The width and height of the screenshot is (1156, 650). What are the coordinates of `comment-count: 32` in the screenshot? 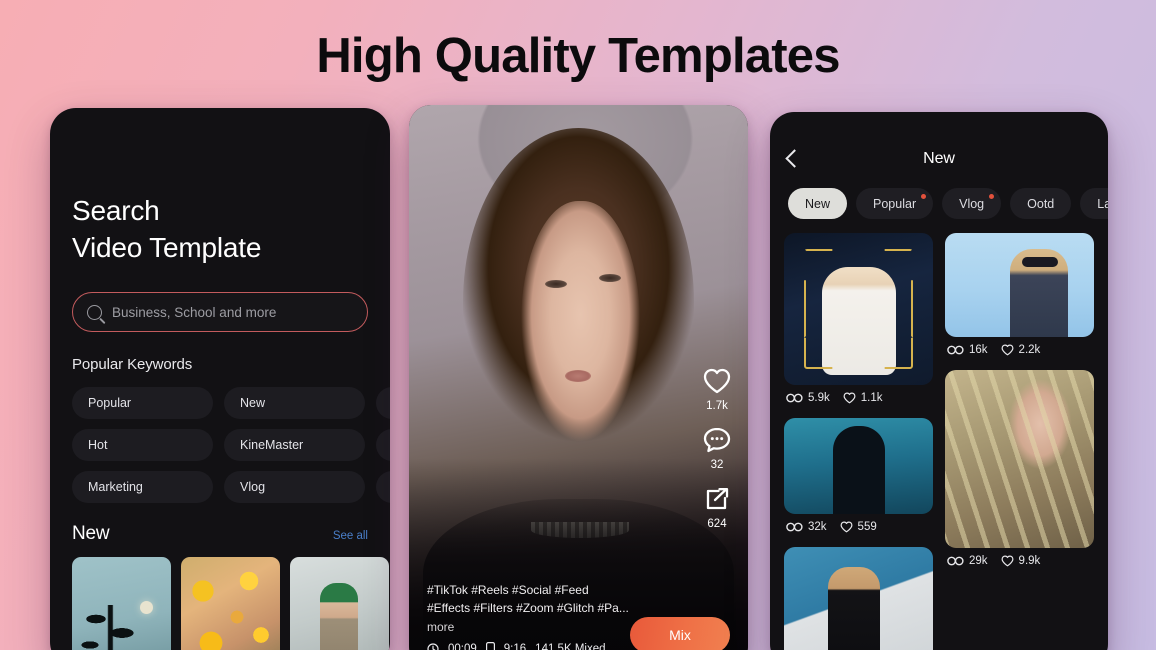 It's located at (717, 465).